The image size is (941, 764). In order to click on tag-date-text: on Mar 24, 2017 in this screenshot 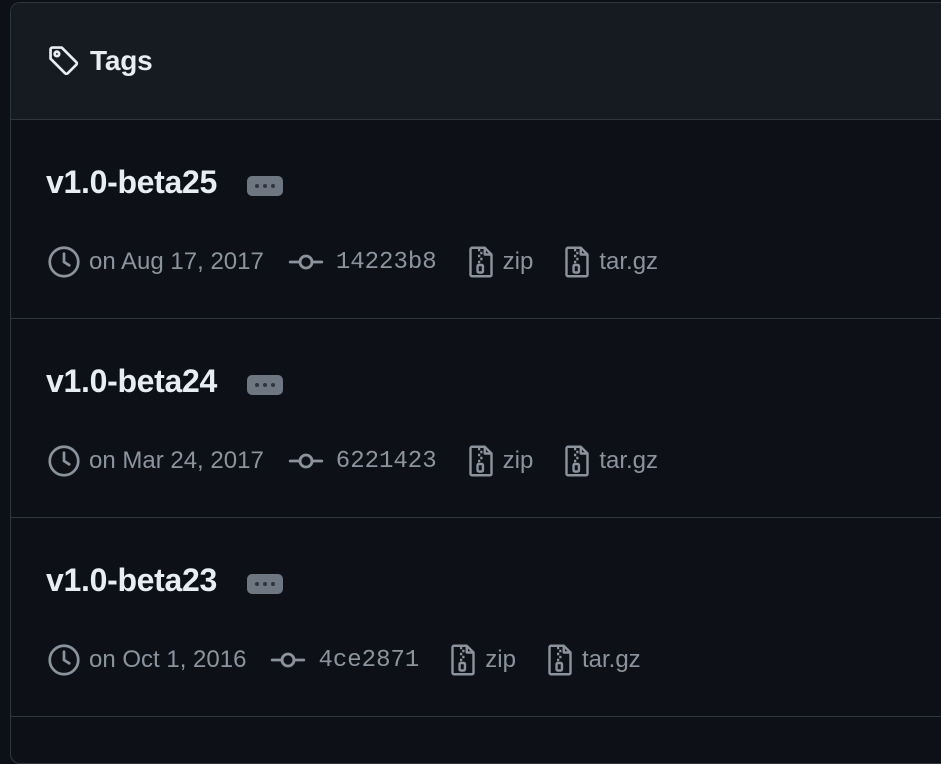, I will do `click(176, 460)`.